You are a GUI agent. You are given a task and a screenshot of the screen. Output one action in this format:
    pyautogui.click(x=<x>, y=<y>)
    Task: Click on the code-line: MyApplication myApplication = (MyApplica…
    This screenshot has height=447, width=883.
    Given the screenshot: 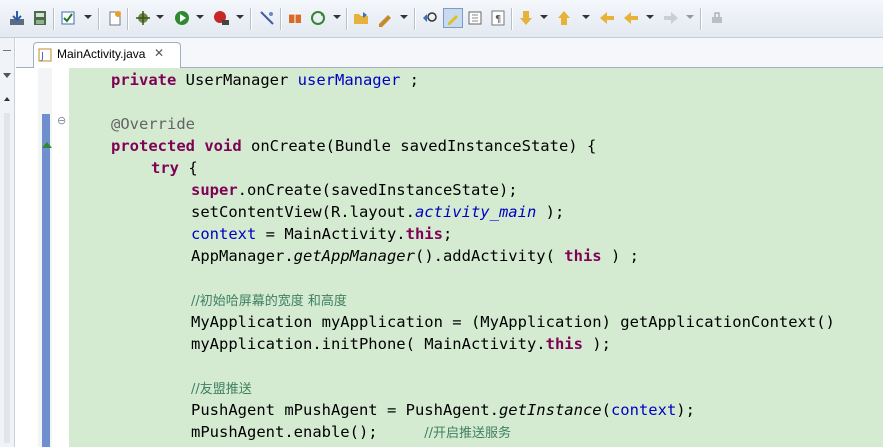 What is the action you would take?
    pyautogui.click(x=513, y=322)
    